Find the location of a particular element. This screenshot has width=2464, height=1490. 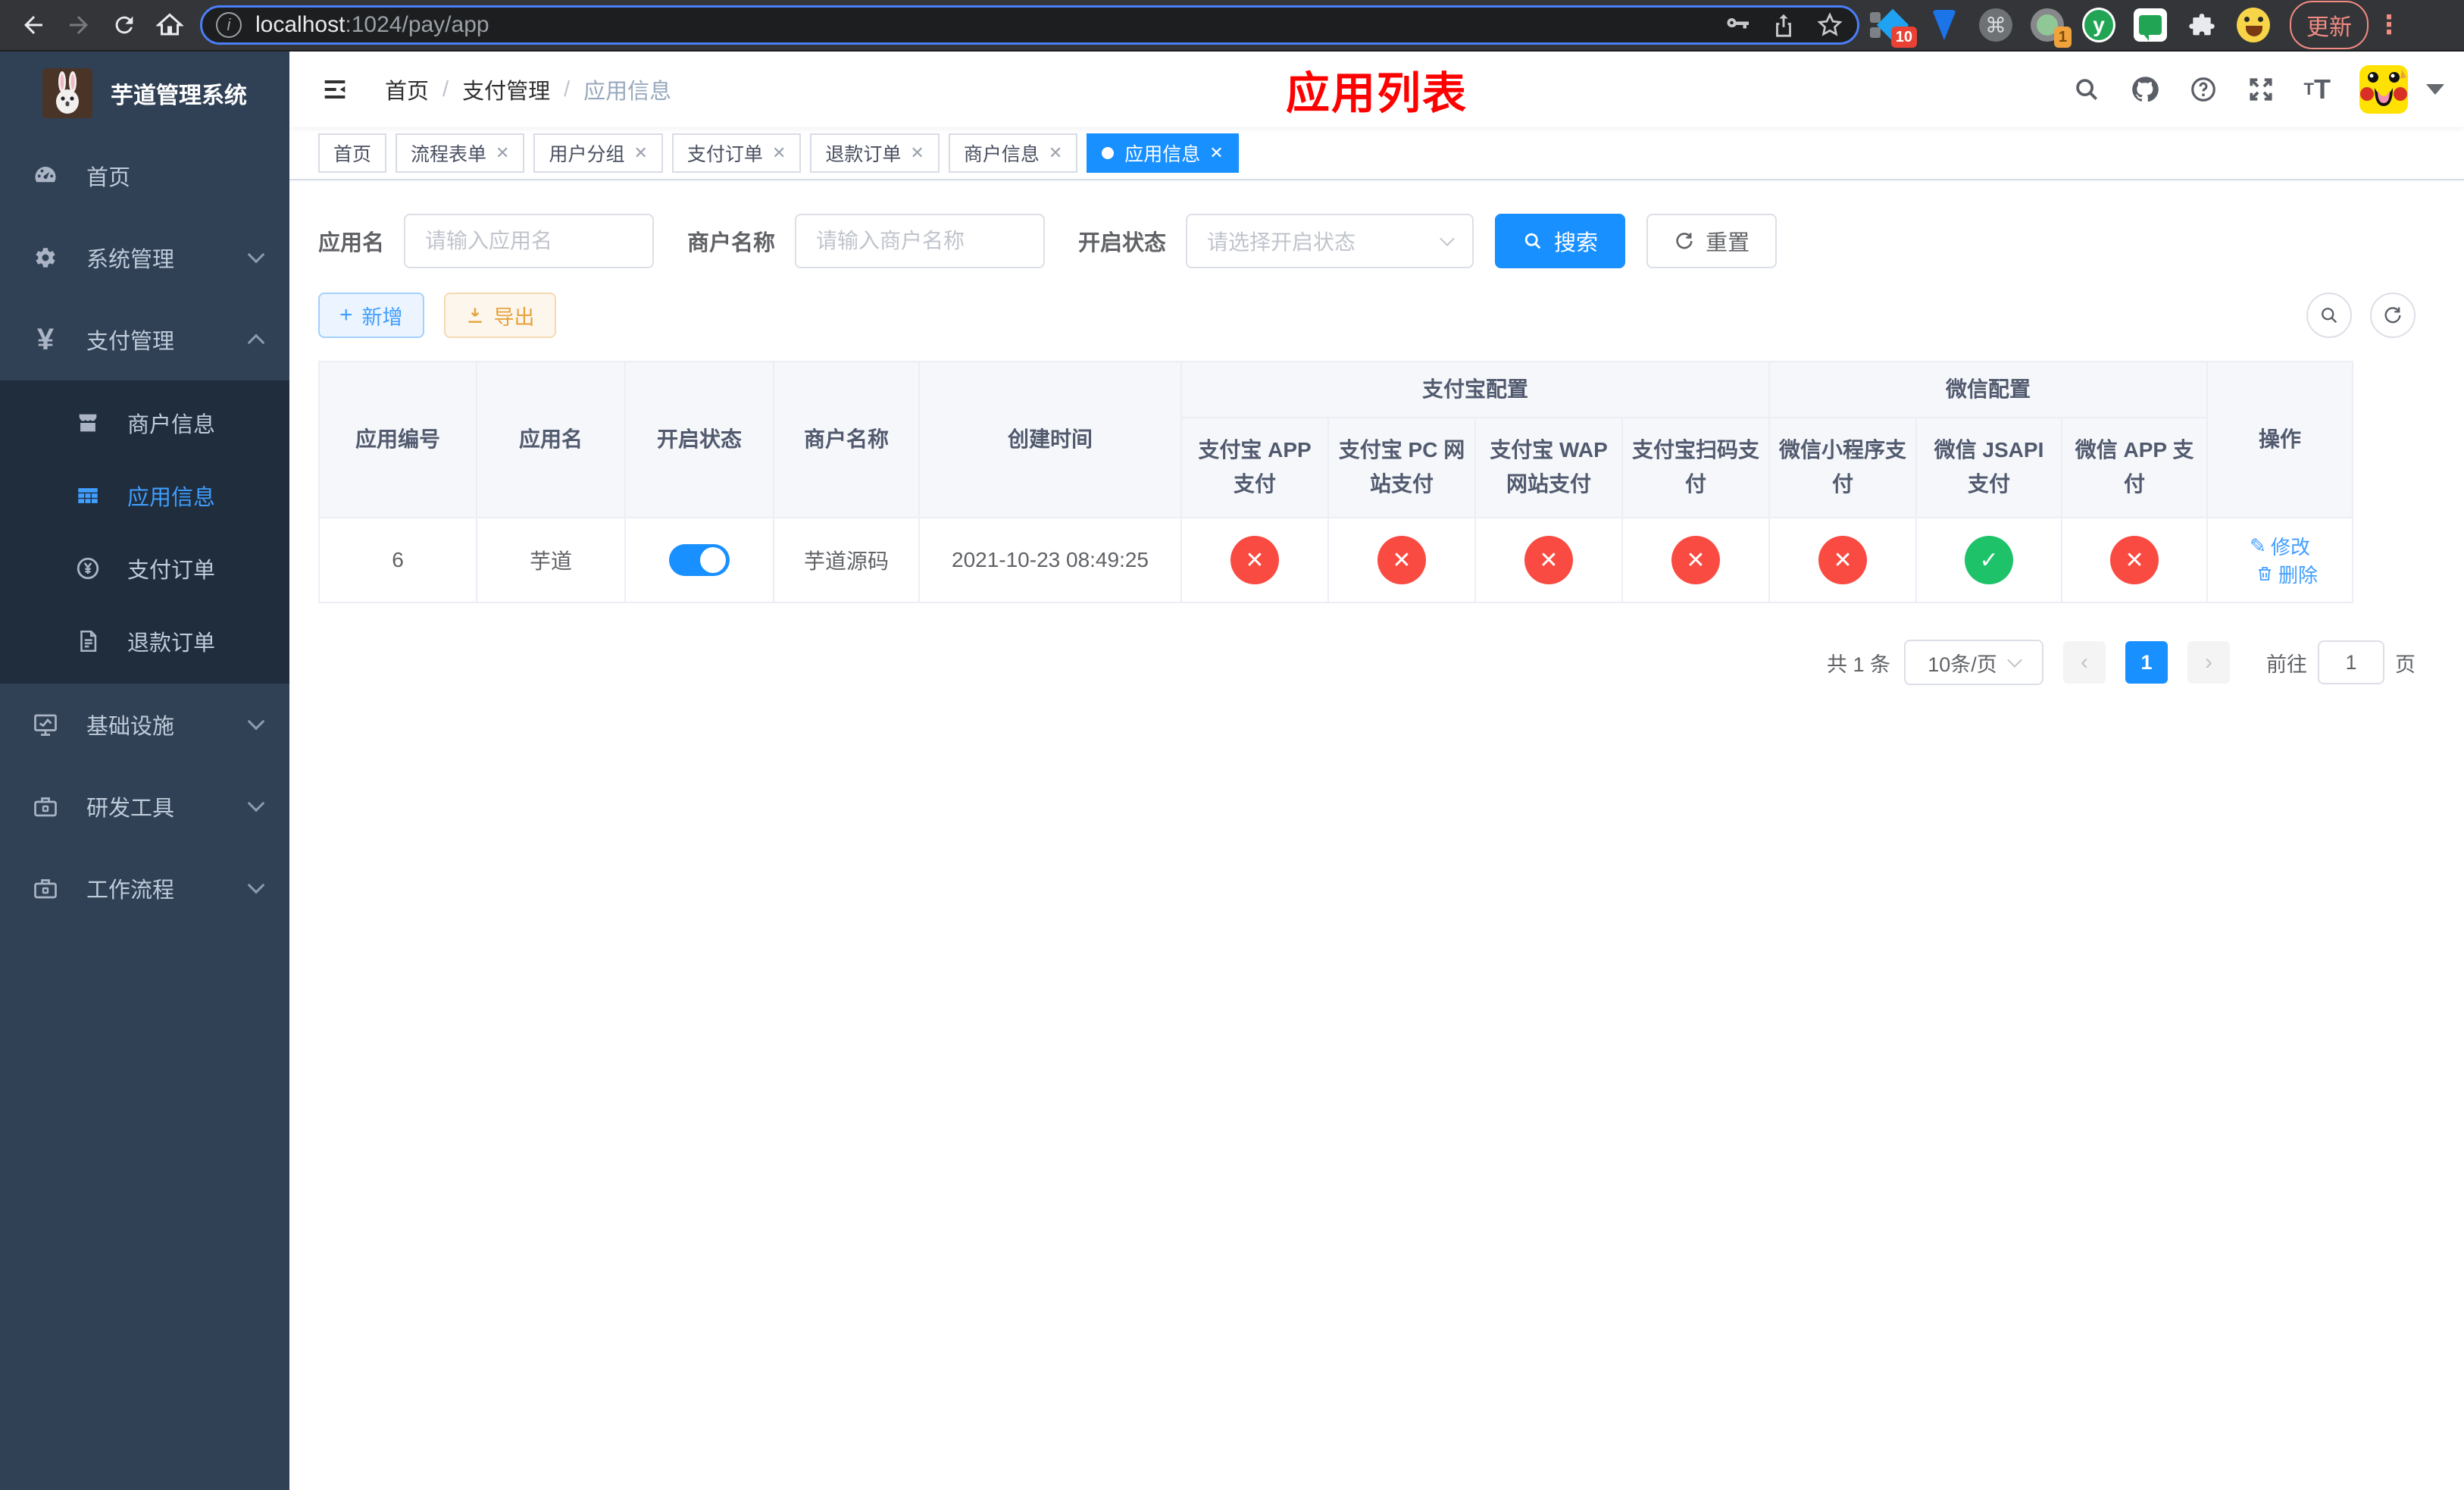

open-status-select: 请选择开启状态 is located at coordinates (1330, 241).